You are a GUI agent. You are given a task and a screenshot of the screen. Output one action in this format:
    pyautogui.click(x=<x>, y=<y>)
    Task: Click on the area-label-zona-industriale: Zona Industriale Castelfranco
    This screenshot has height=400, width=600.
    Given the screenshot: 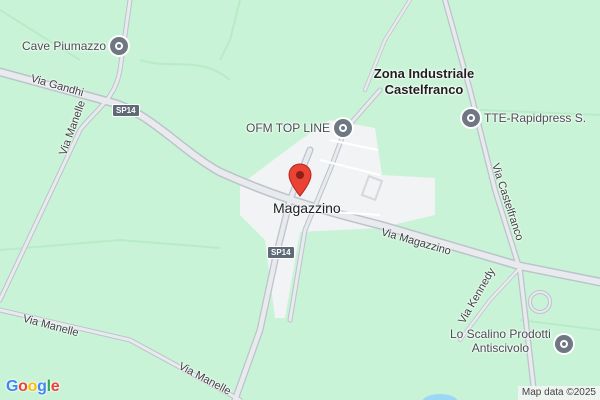 What is the action you would take?
    pyautogui.click(x=424, y=82)
    